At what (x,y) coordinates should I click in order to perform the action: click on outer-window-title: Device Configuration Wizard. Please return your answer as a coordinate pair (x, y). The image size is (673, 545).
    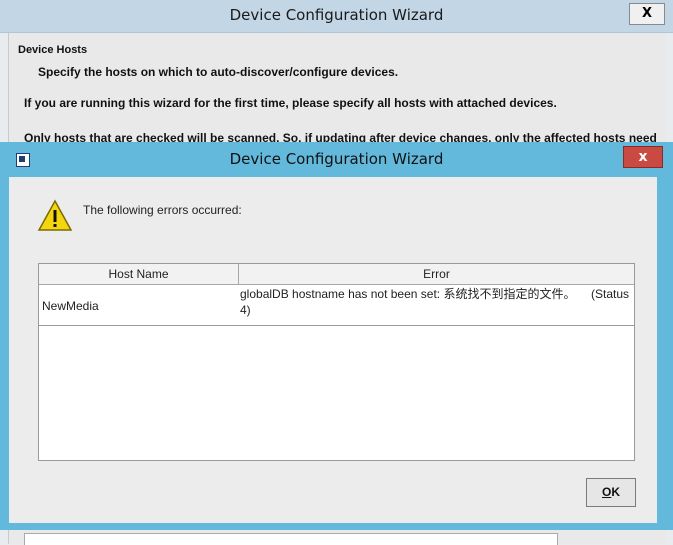
    Looking at the image, I should click on (336, 15).